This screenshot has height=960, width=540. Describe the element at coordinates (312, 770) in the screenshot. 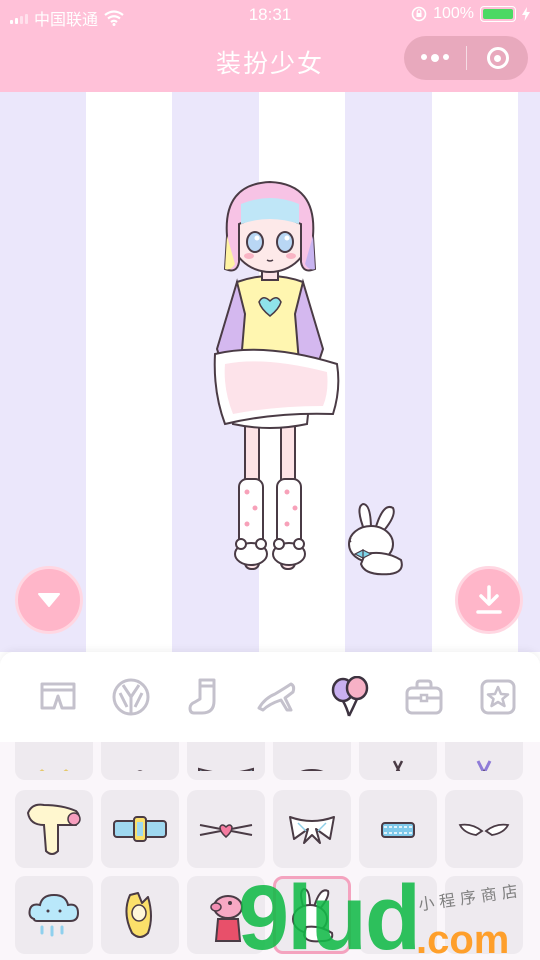

I see `yellow-star-hairpin-icon` at that location.